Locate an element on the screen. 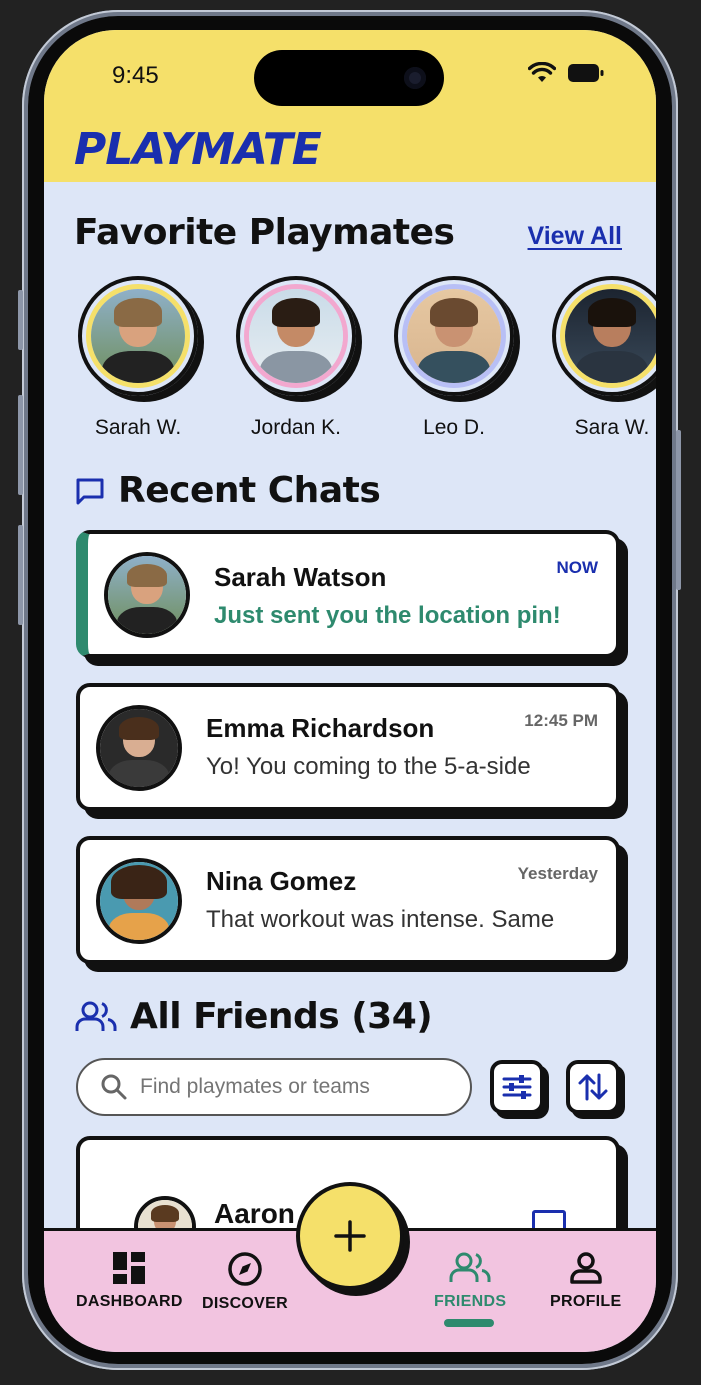 The image size is (701, 1385). nav-label: DISCOVER is located at coordinates (245, 1303).